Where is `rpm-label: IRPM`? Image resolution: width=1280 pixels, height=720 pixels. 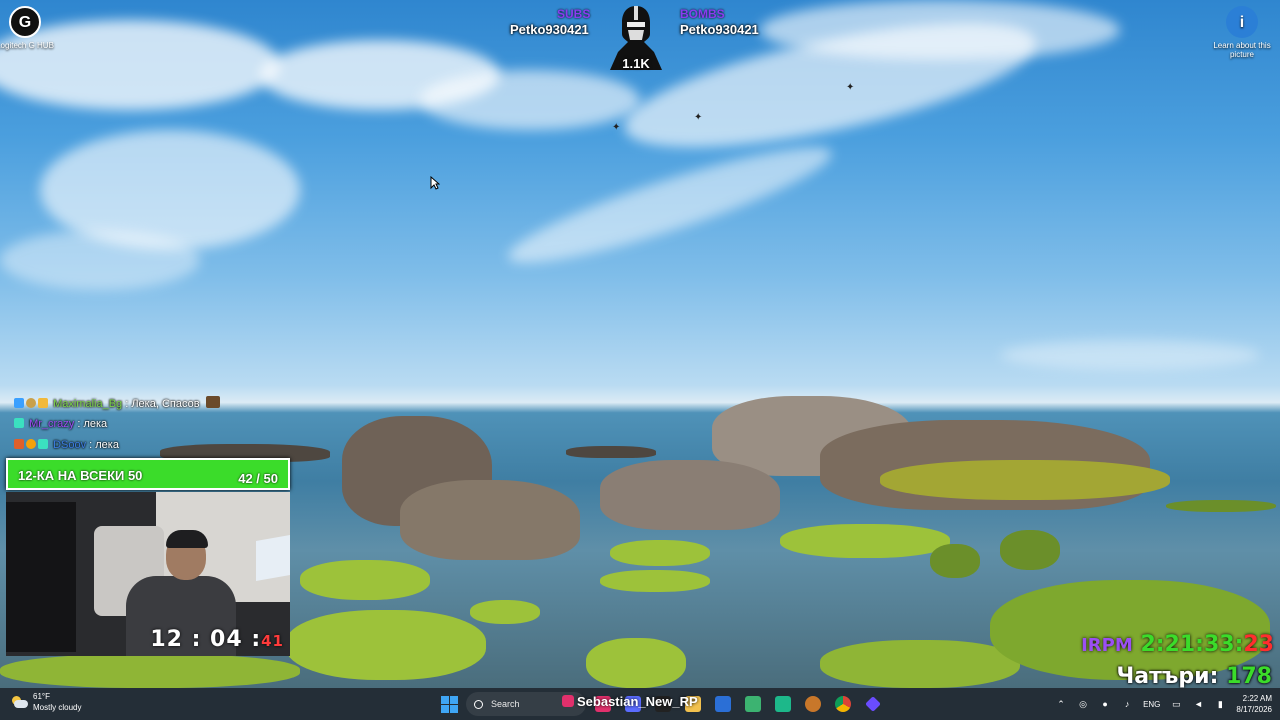
rpm-label: IRPM is located at coordinates (1107, 645).